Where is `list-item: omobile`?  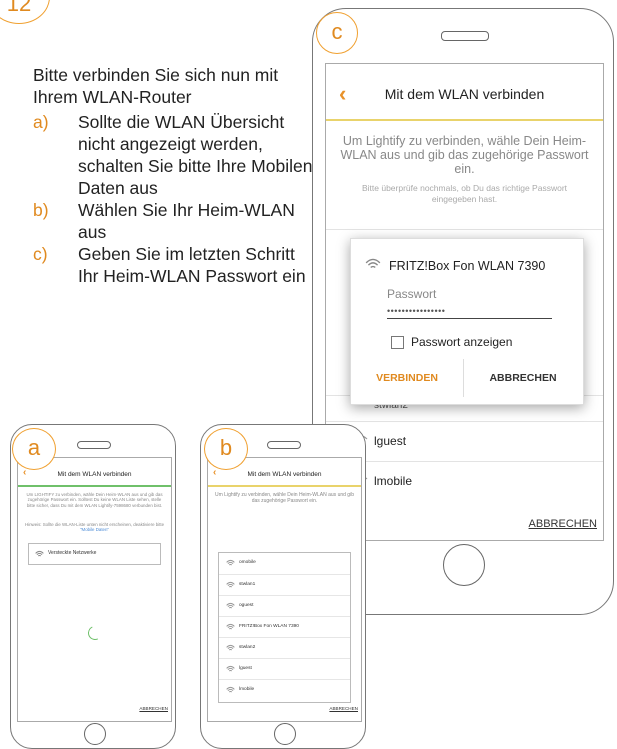
list-item: omobile is located at coordinates (284, 563).